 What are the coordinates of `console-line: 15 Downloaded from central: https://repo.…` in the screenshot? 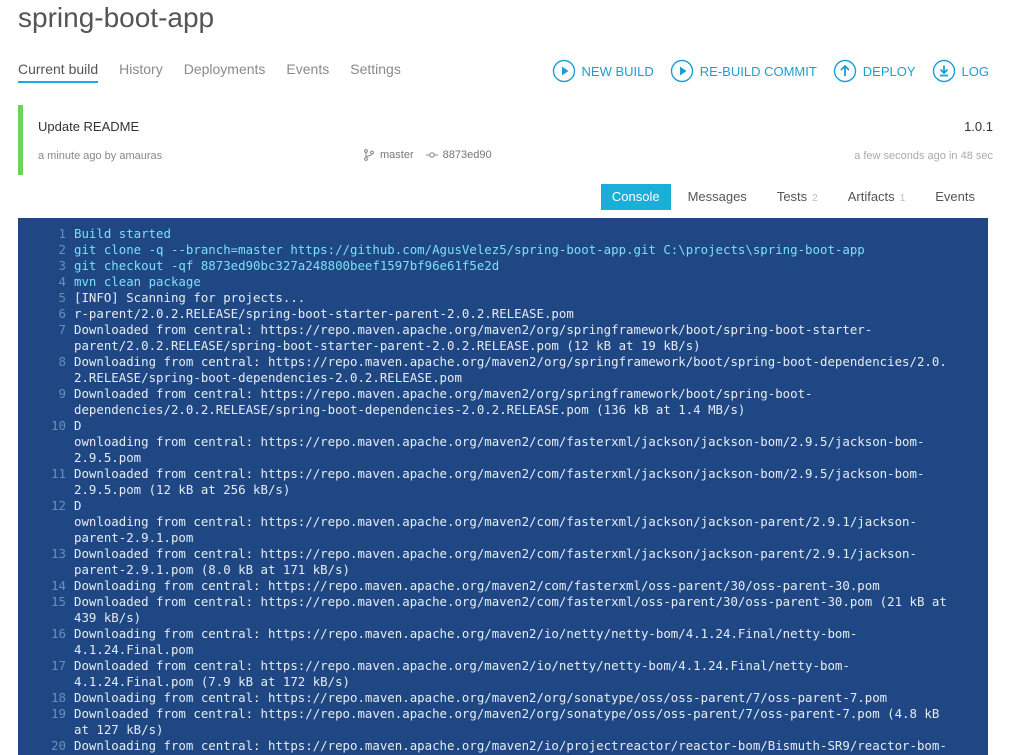 It's located at (503, 610).